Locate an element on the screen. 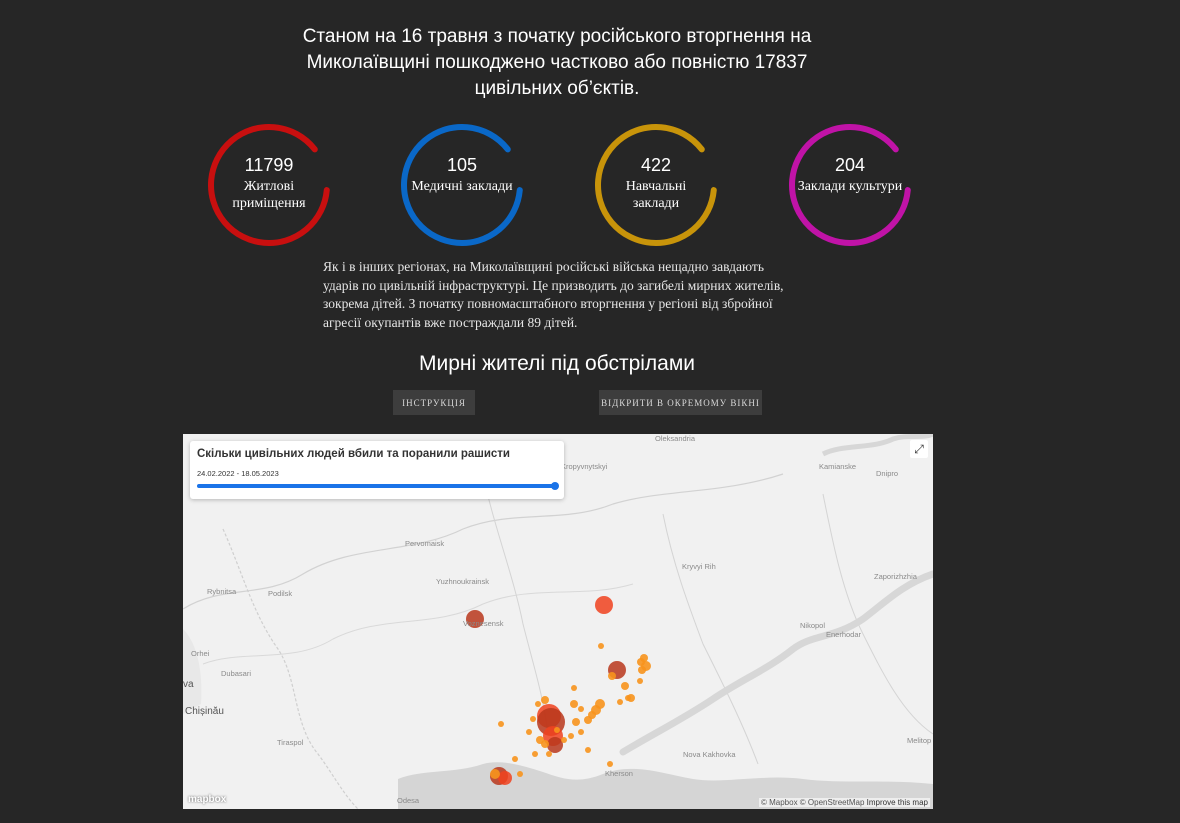  place-label: Nova Kakhovka is located at coordinates (709, 754).